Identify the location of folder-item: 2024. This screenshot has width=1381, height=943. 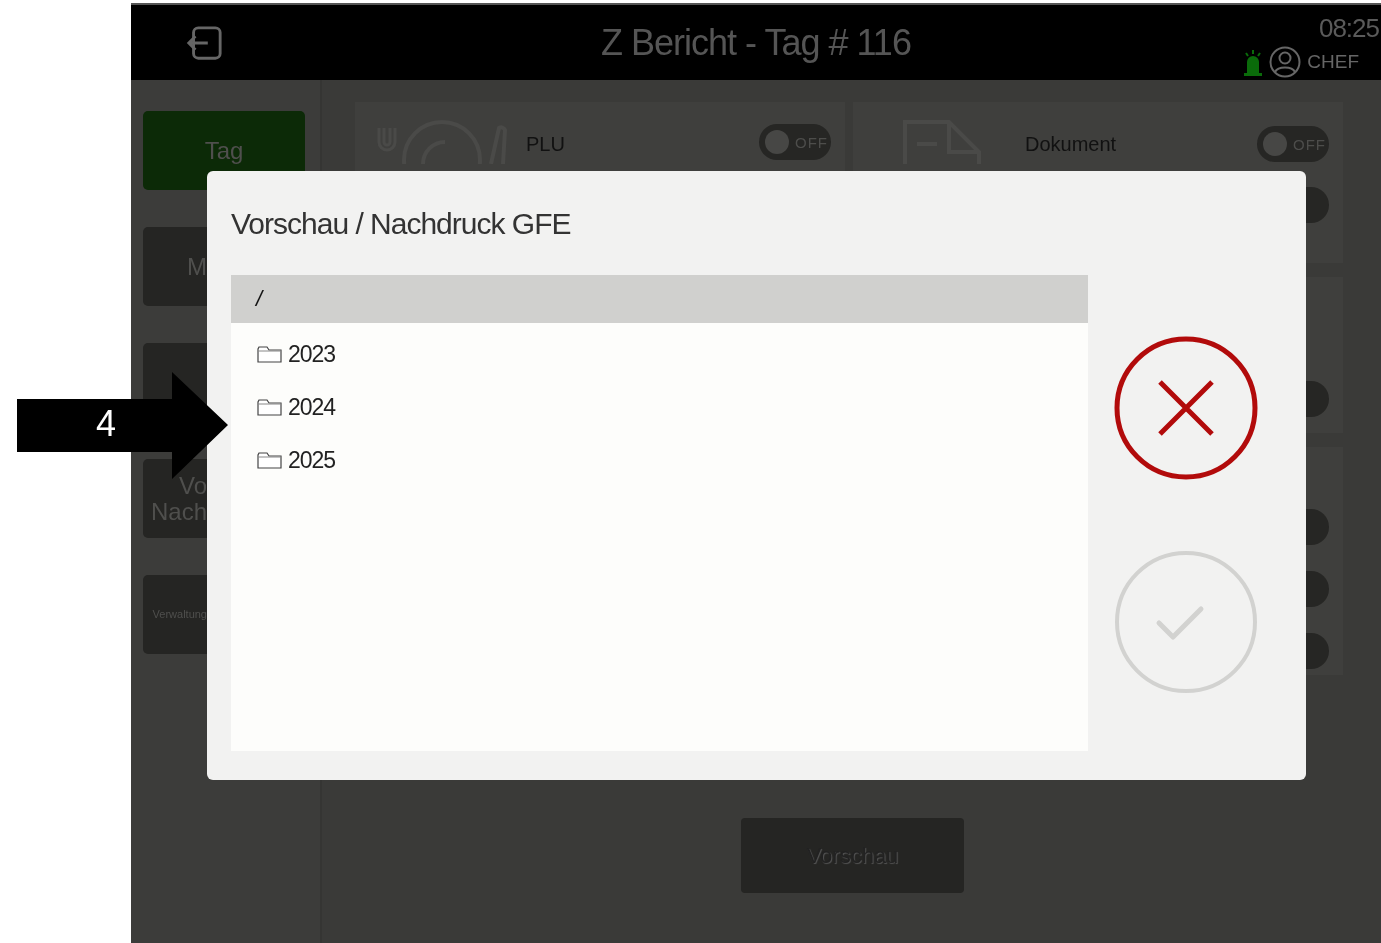
(296, 407).